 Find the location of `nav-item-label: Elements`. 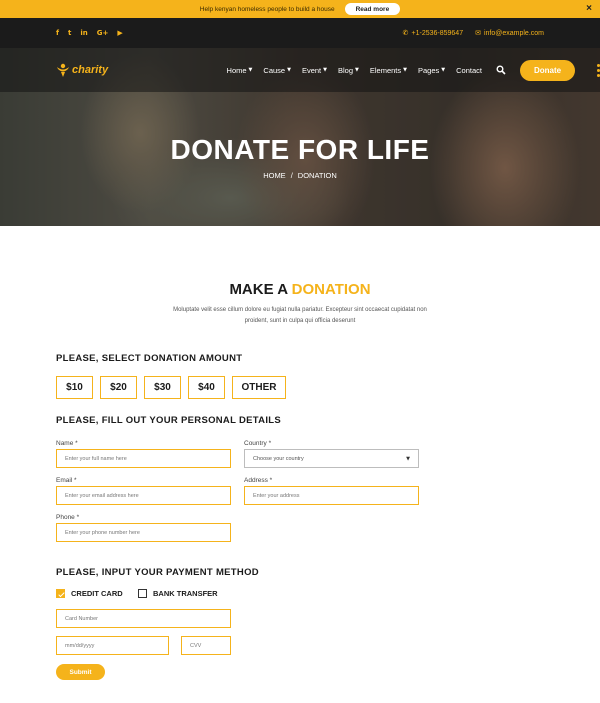

nav-item-label: Elements is located at coordinates (385, 70).